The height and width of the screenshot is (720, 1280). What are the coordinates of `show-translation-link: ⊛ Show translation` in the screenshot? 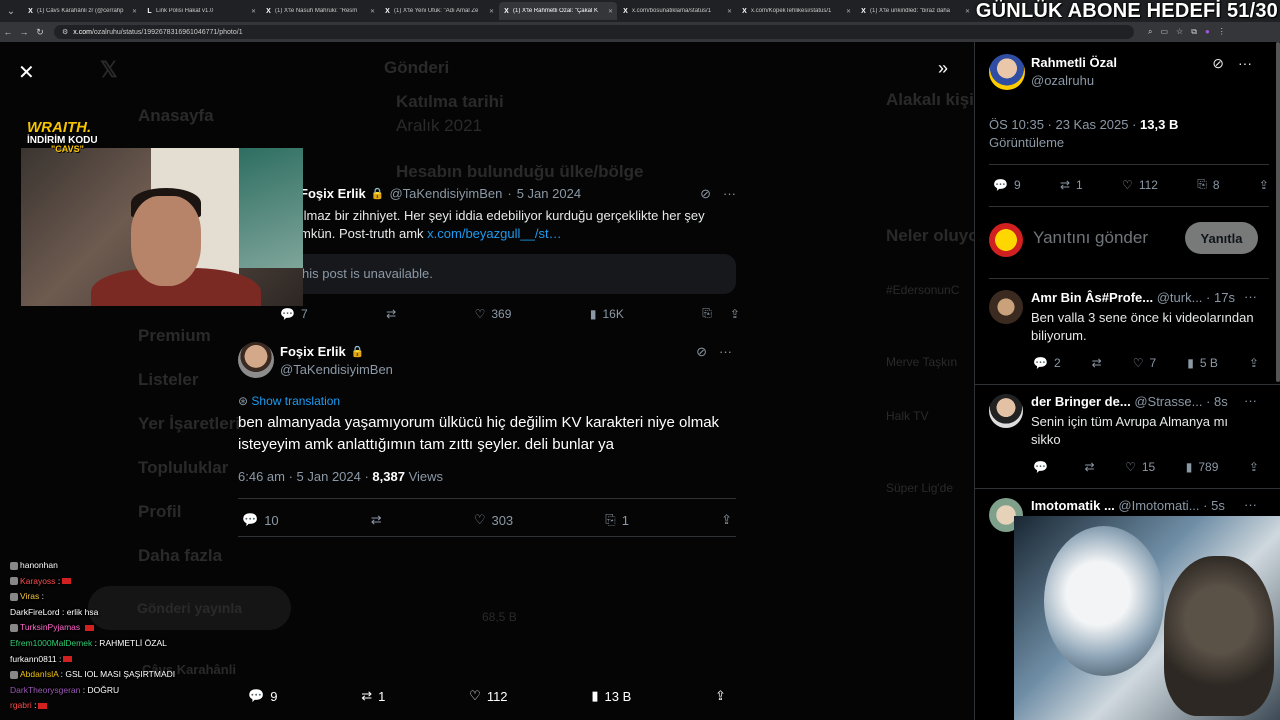 It's located at (289, 401).